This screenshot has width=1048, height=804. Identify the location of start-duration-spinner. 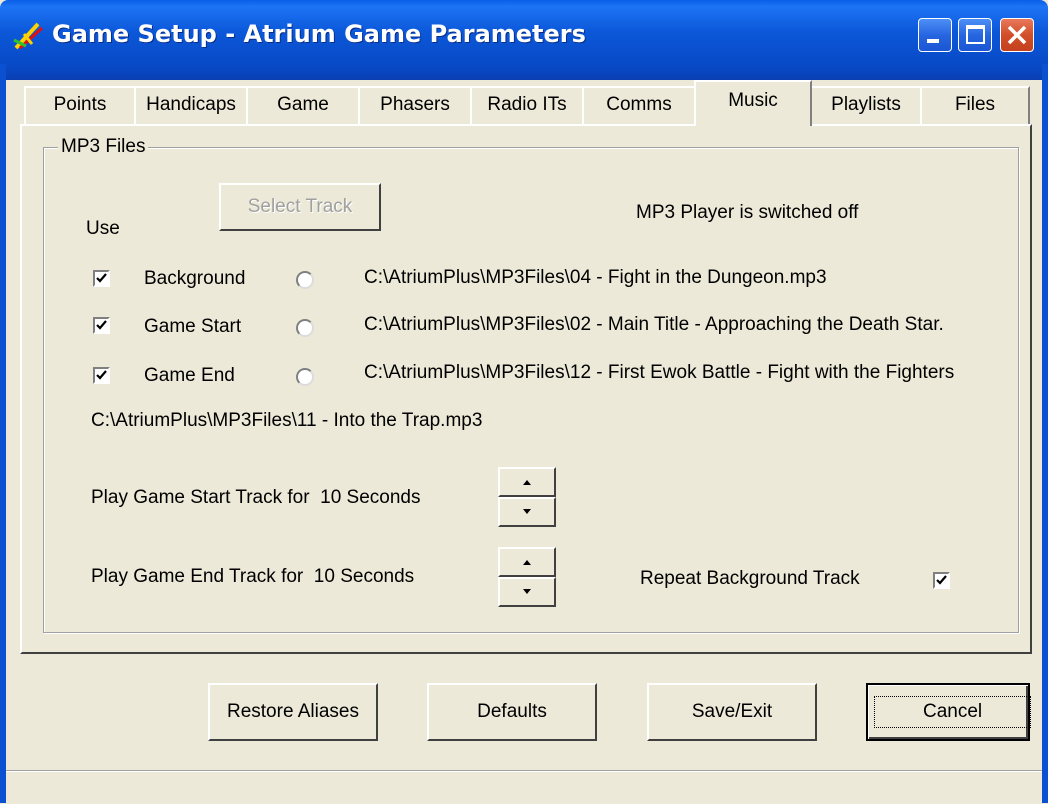
(527, 497).